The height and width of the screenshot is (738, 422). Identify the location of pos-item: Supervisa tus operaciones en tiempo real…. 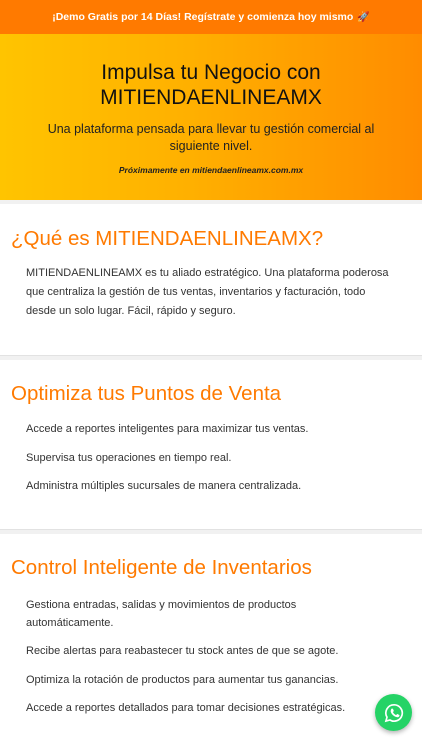
(129, 458).